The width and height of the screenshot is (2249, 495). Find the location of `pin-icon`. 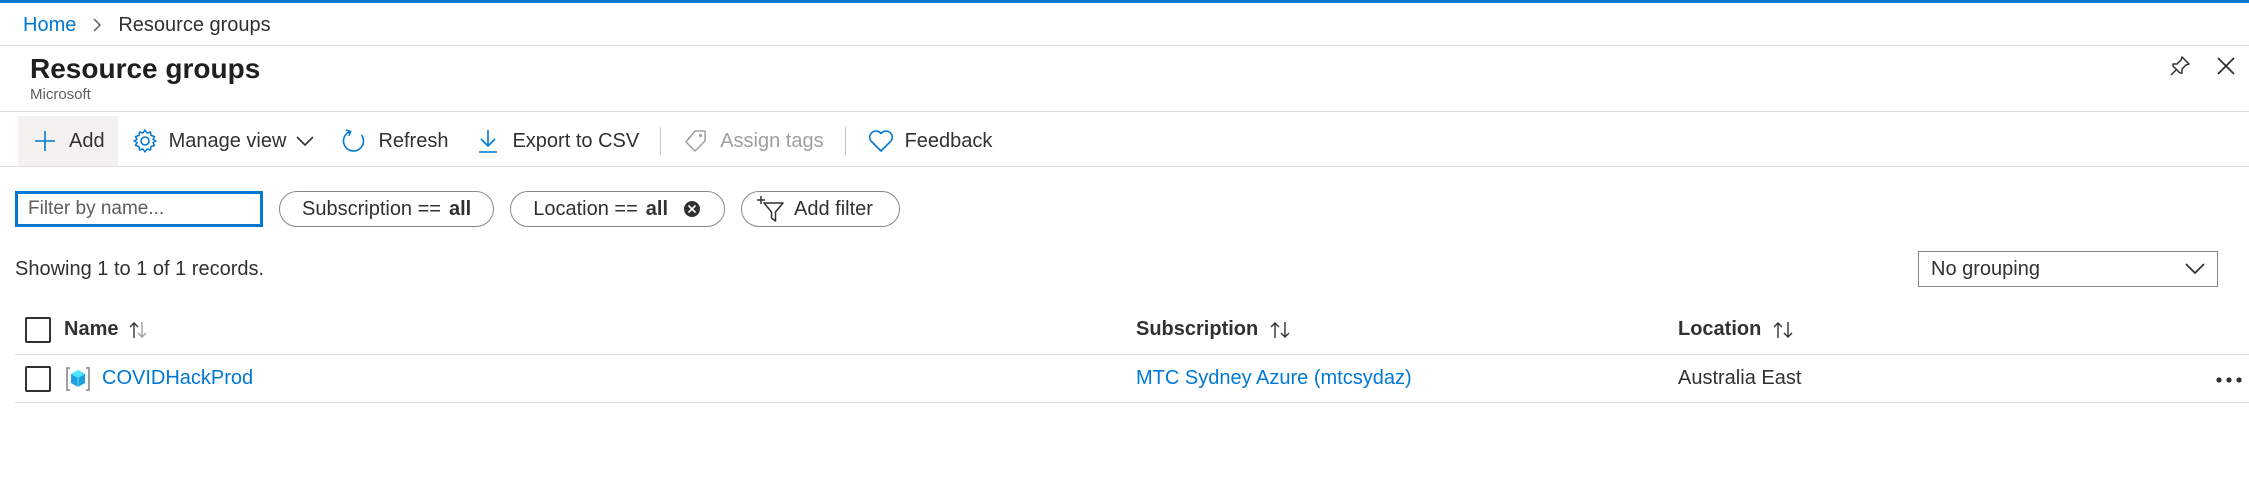

pin-icon is located at coordinates (2180, 68).